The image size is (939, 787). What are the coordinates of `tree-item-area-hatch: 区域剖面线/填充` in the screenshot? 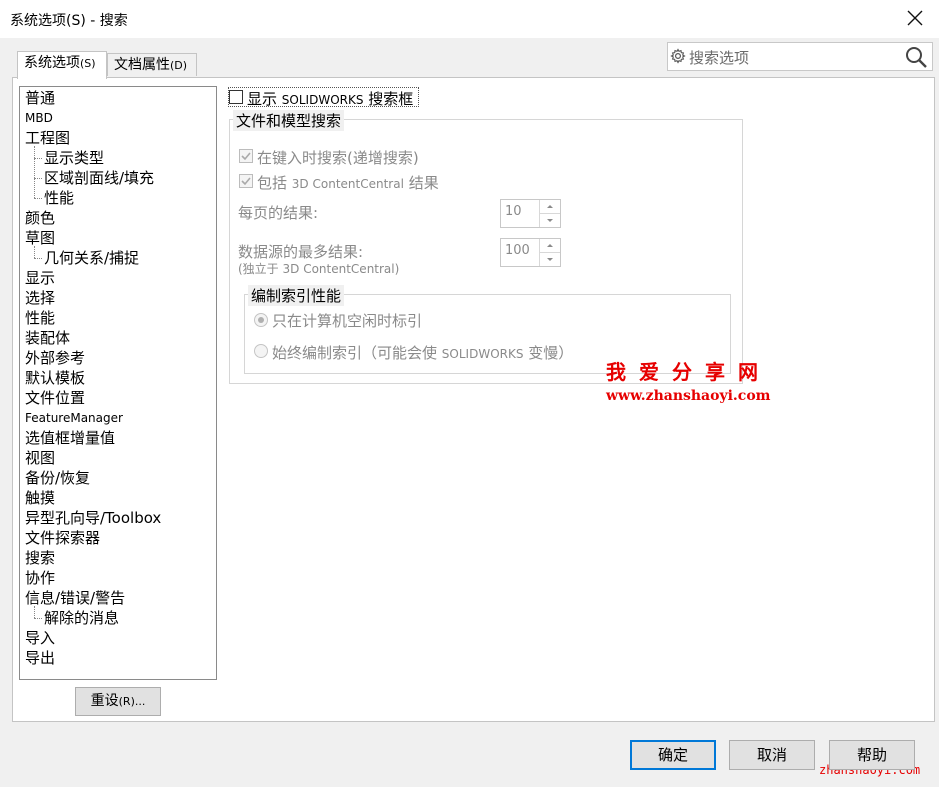 It's located at (99, 178).